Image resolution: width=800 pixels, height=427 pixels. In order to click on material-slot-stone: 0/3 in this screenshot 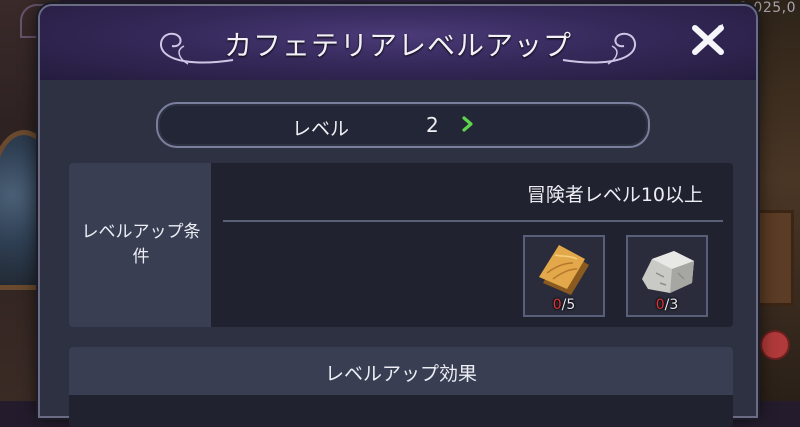, I will do `click(667, 276)`.